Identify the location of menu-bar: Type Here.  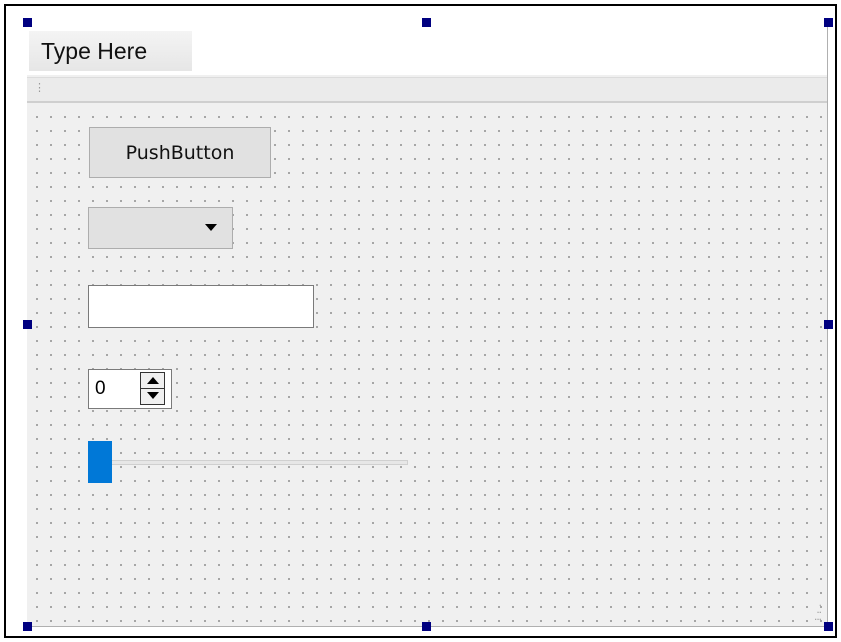
(427, 48).